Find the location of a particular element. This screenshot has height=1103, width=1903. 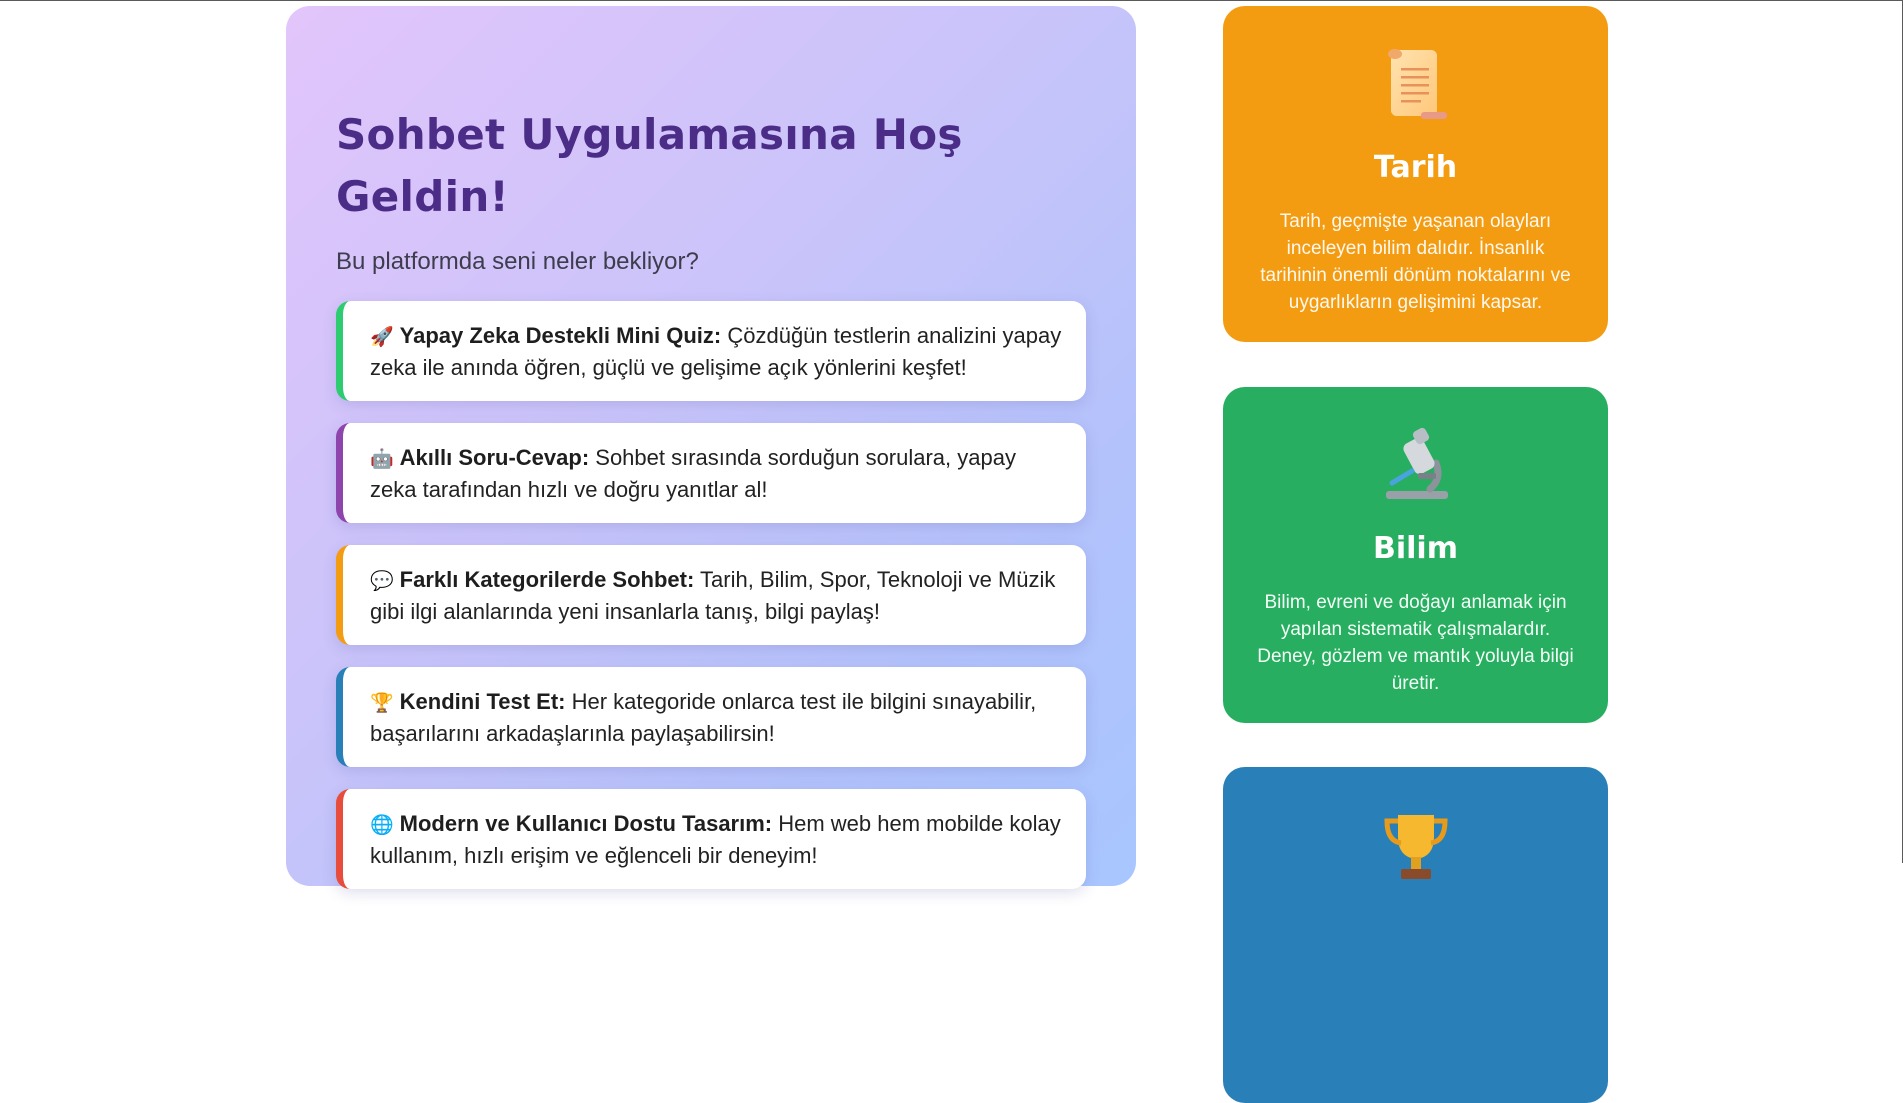

feature-title: Yapay Zeka Destekli Mini Quiz: is located at coordinates (561, 335).